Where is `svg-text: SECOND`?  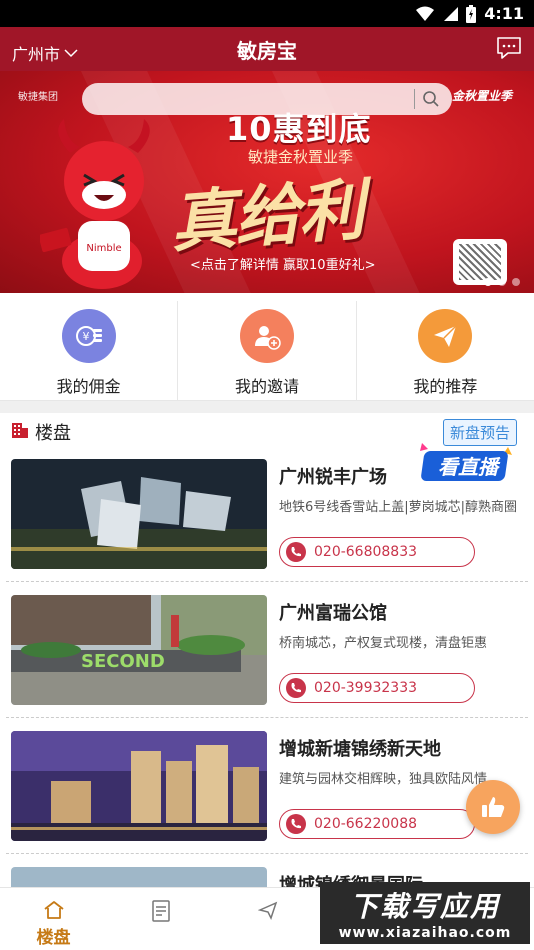 svg-text: SECOND is located at coordinates (123, 661).